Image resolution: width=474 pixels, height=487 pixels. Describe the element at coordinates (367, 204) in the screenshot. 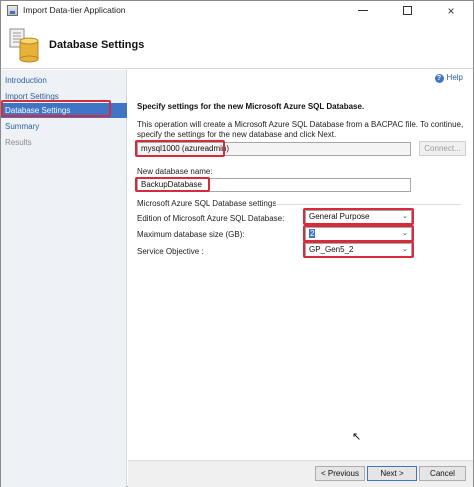

I see `group-divider` at that location.